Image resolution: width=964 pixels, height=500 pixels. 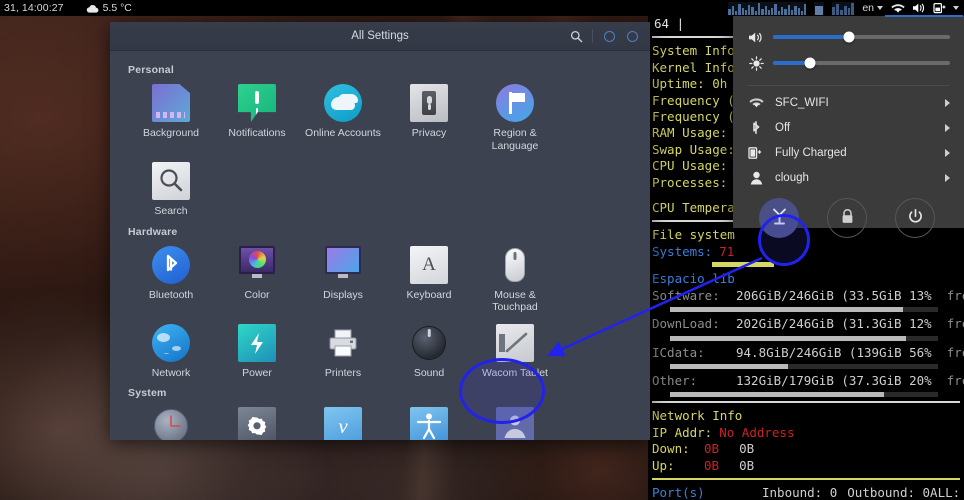 What do you see at coordinates (515, 423) in the screenshot?
I see `users-icon` at bounding box center [515, 423].